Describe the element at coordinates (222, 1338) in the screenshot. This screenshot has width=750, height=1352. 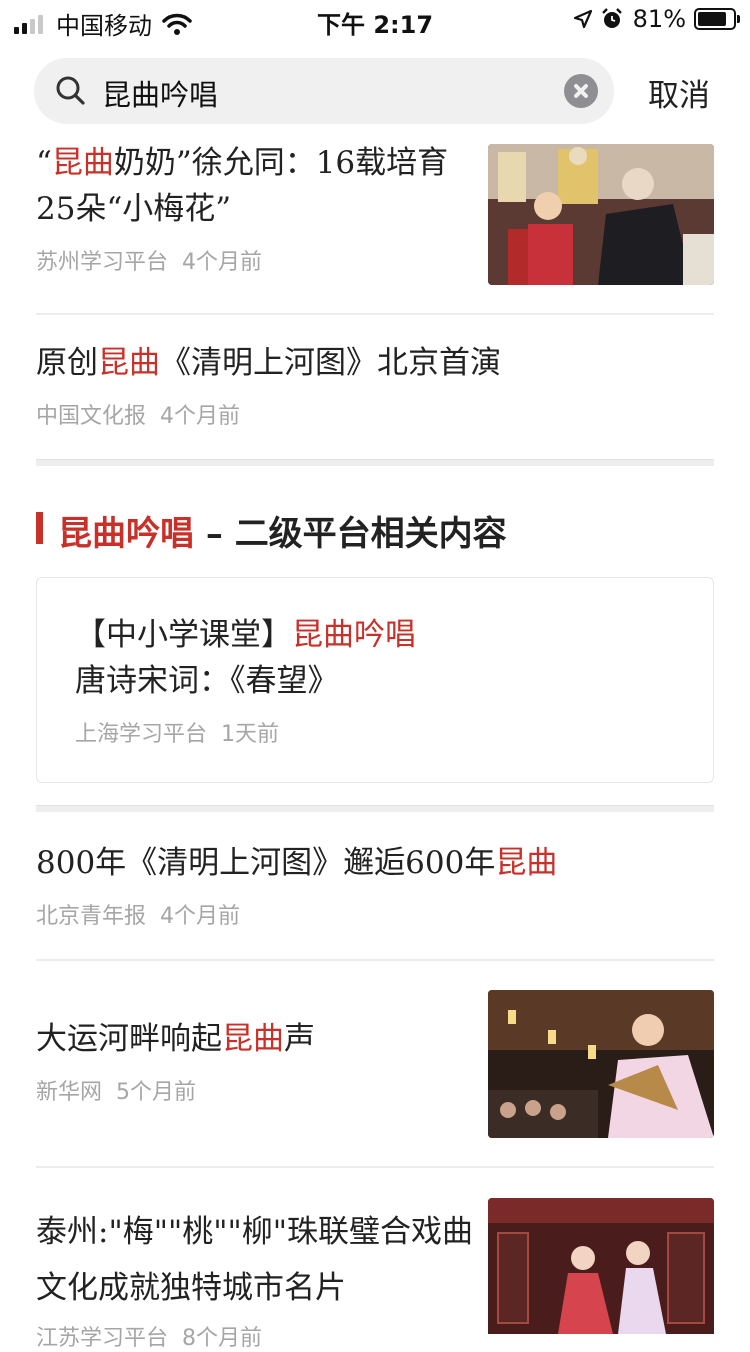
I see `item-age: 8个月前` at that location.